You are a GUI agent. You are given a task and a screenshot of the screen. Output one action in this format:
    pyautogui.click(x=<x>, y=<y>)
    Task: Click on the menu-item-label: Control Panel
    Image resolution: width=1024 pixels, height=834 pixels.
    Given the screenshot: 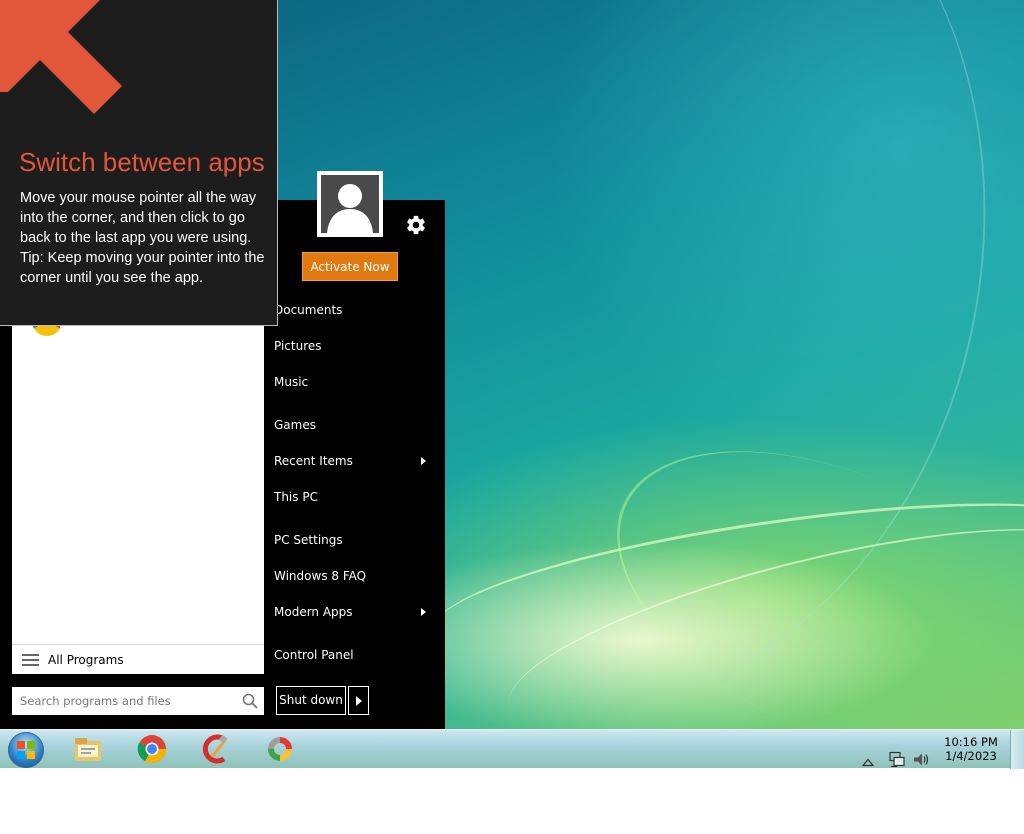 What is the action you would take?
    pyautogui.click(x=314, y=655)
    